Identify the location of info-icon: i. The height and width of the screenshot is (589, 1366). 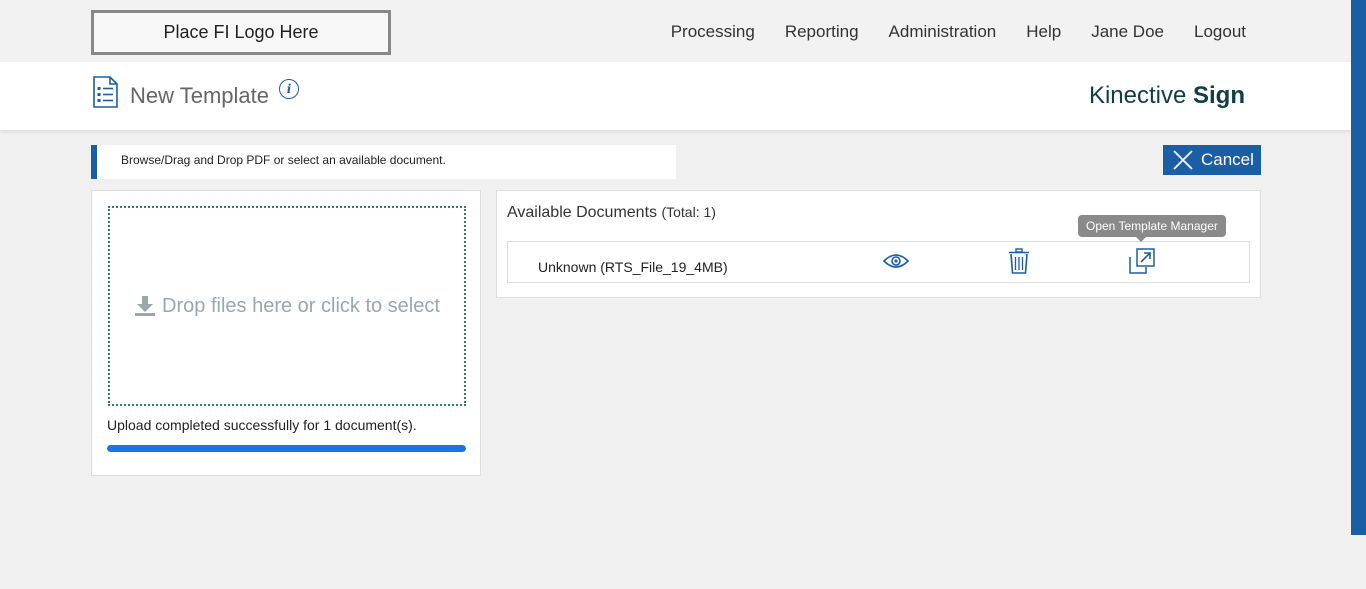
(289, 89).